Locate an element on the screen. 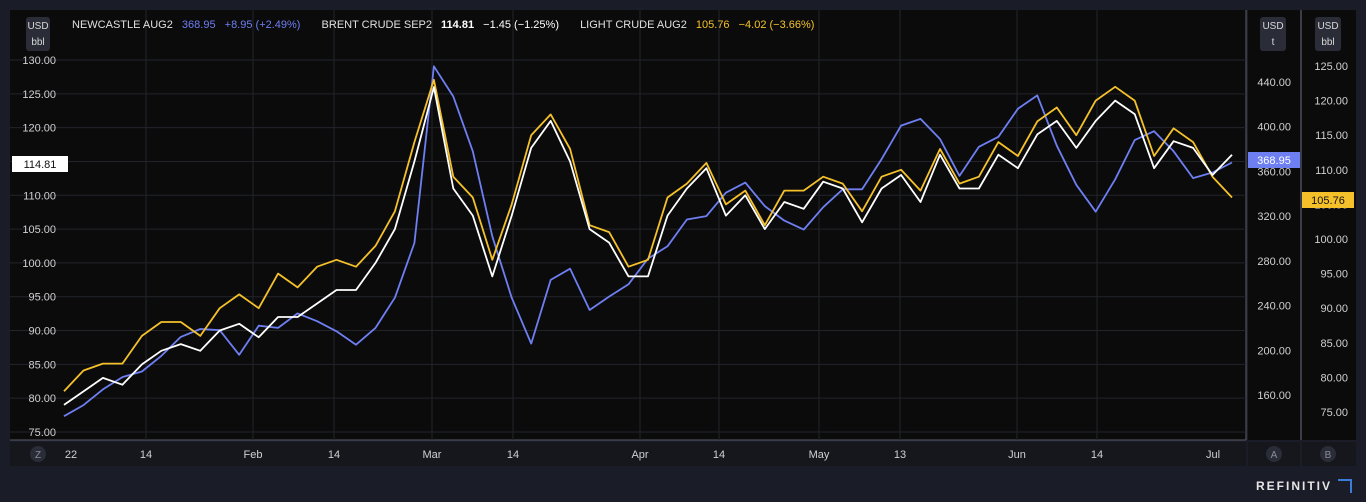 Image resolution: width=1366 pixels, height=502 pixels. left-unit-box: USD bbl is located at coordinates (38, 34).